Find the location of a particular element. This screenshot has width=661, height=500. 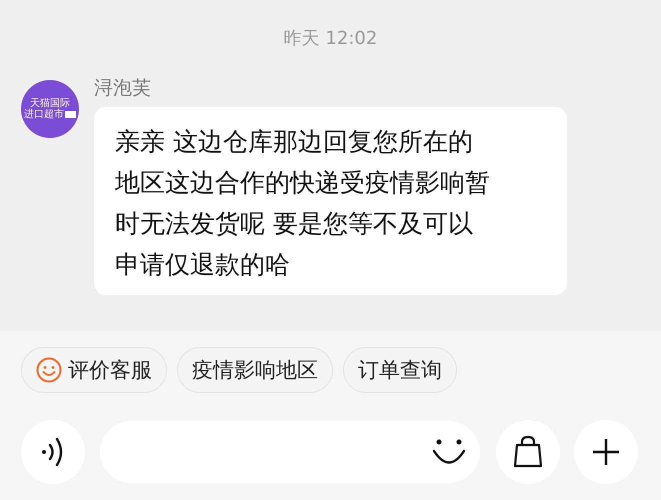

plus-icon is located at coordinates (606, 452).